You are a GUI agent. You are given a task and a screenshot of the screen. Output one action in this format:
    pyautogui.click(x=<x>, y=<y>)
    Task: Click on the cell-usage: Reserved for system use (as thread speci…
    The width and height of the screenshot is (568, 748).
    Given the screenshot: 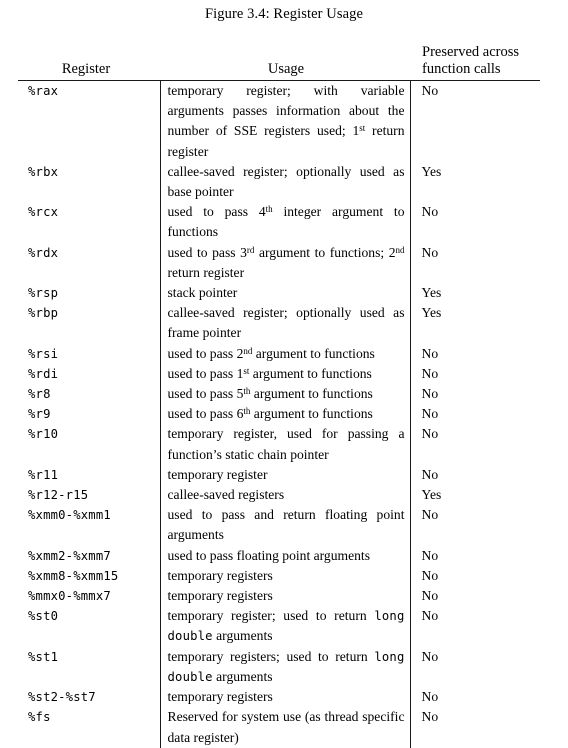 What is the action you would take?
    pyautogui.click(x=284, y=727)
    